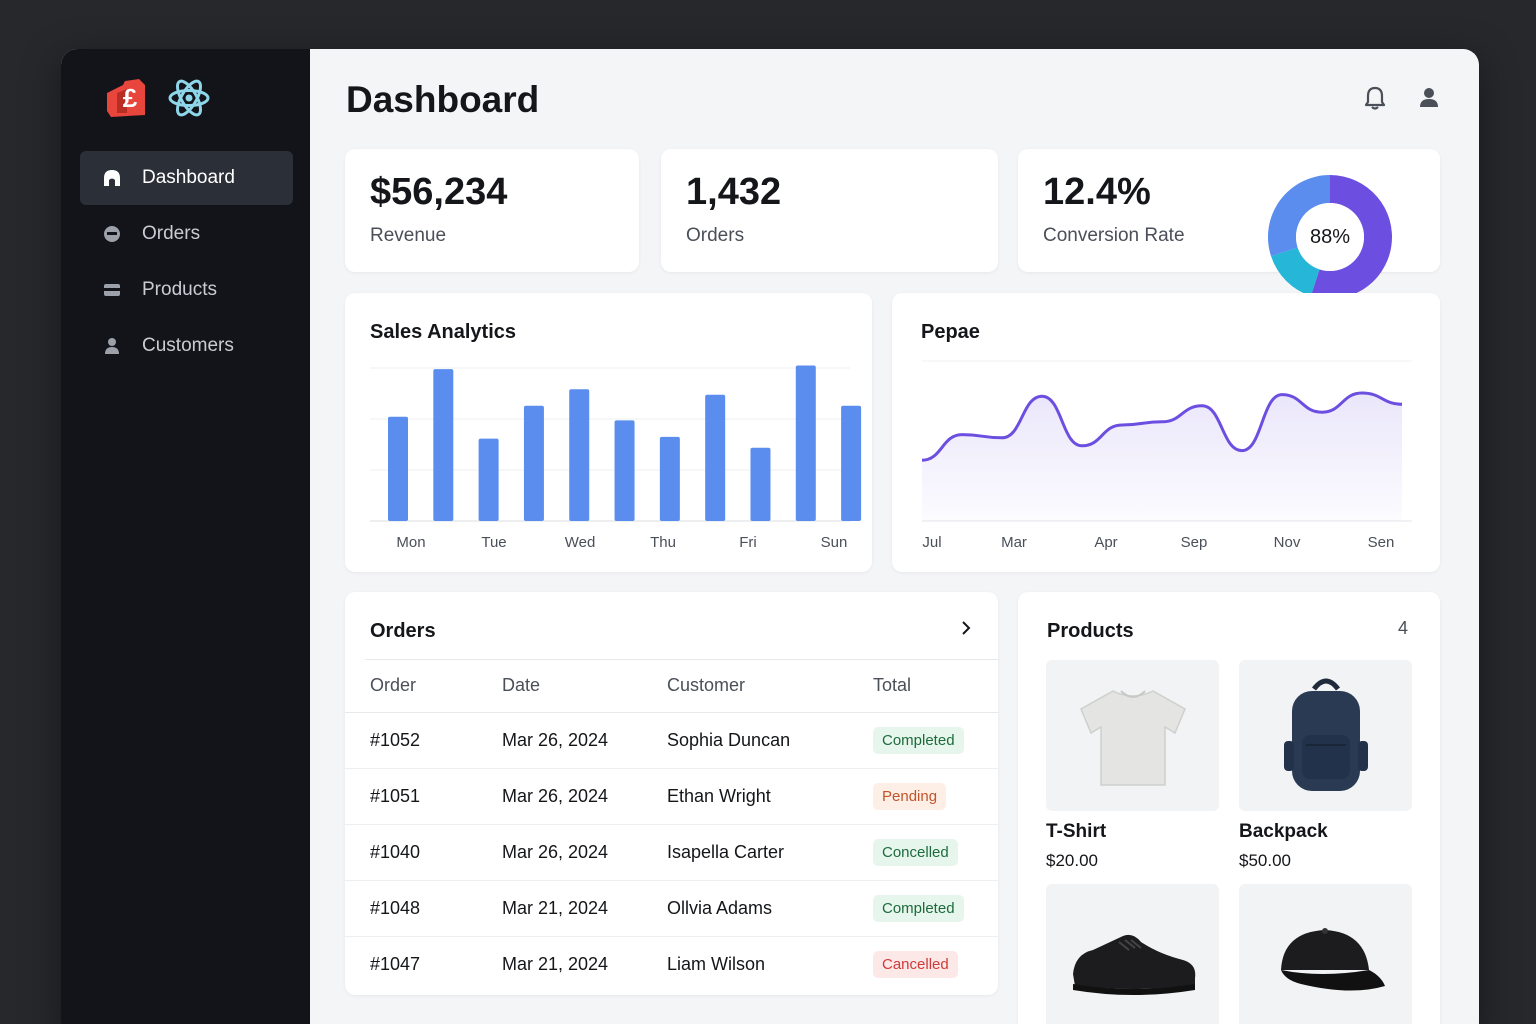 This screenshot has height=1024, width=1536. What do you see at coordinates (770, 796) in the screenshot?
I see `order-customer: Ethan Wright` at bounding box center [770, 796].